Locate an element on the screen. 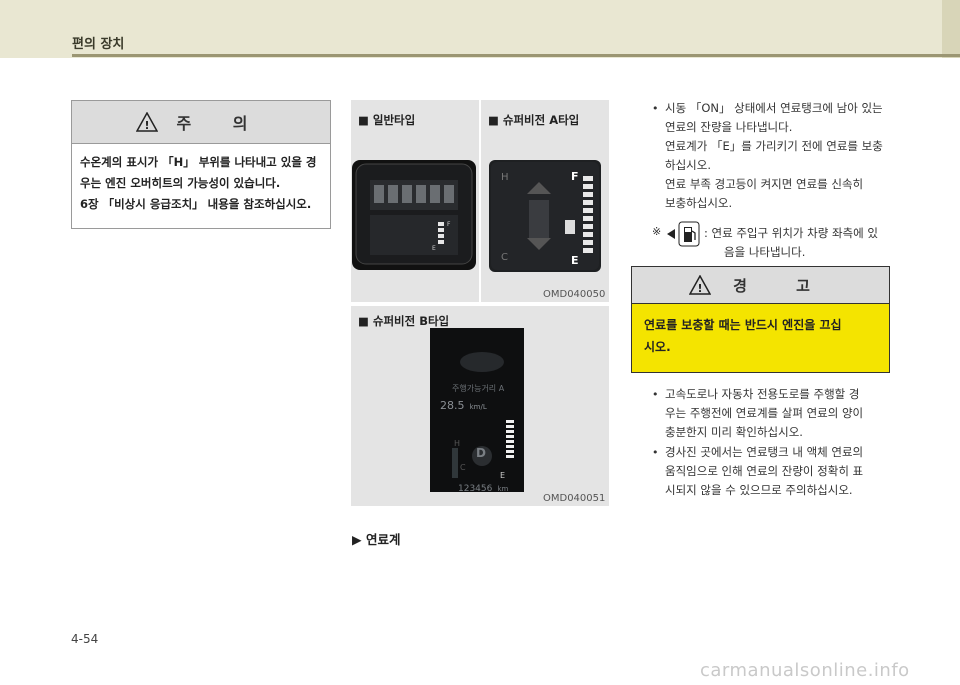  arrow-left-icon is located at coordinates (671, 234).